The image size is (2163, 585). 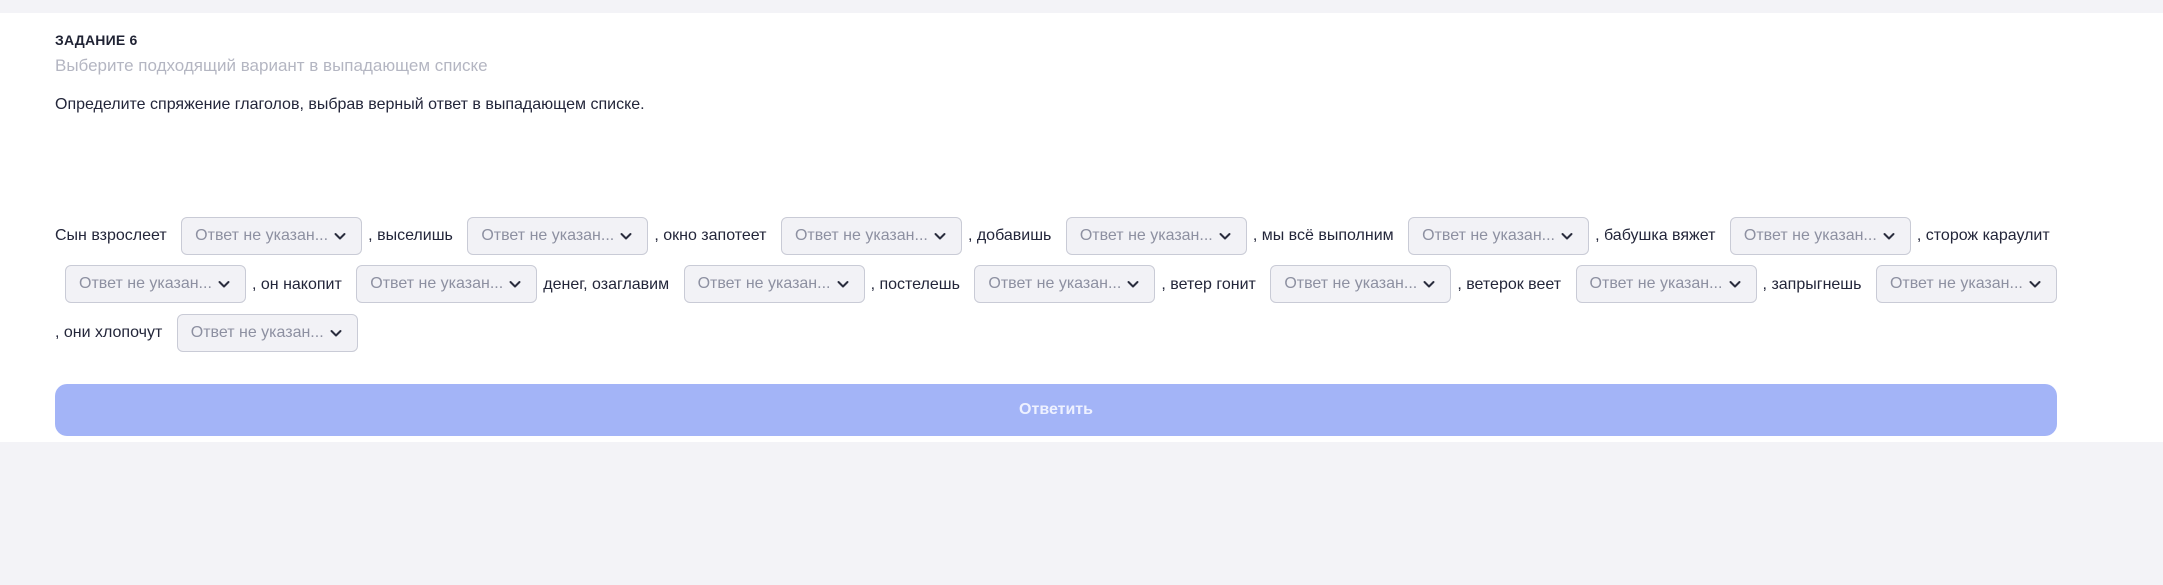 What do you see at coordinates (1208, 284) in the screenshot?
I see `sentence-segment: , ветер гонит` at bounding box center [1208, 284].